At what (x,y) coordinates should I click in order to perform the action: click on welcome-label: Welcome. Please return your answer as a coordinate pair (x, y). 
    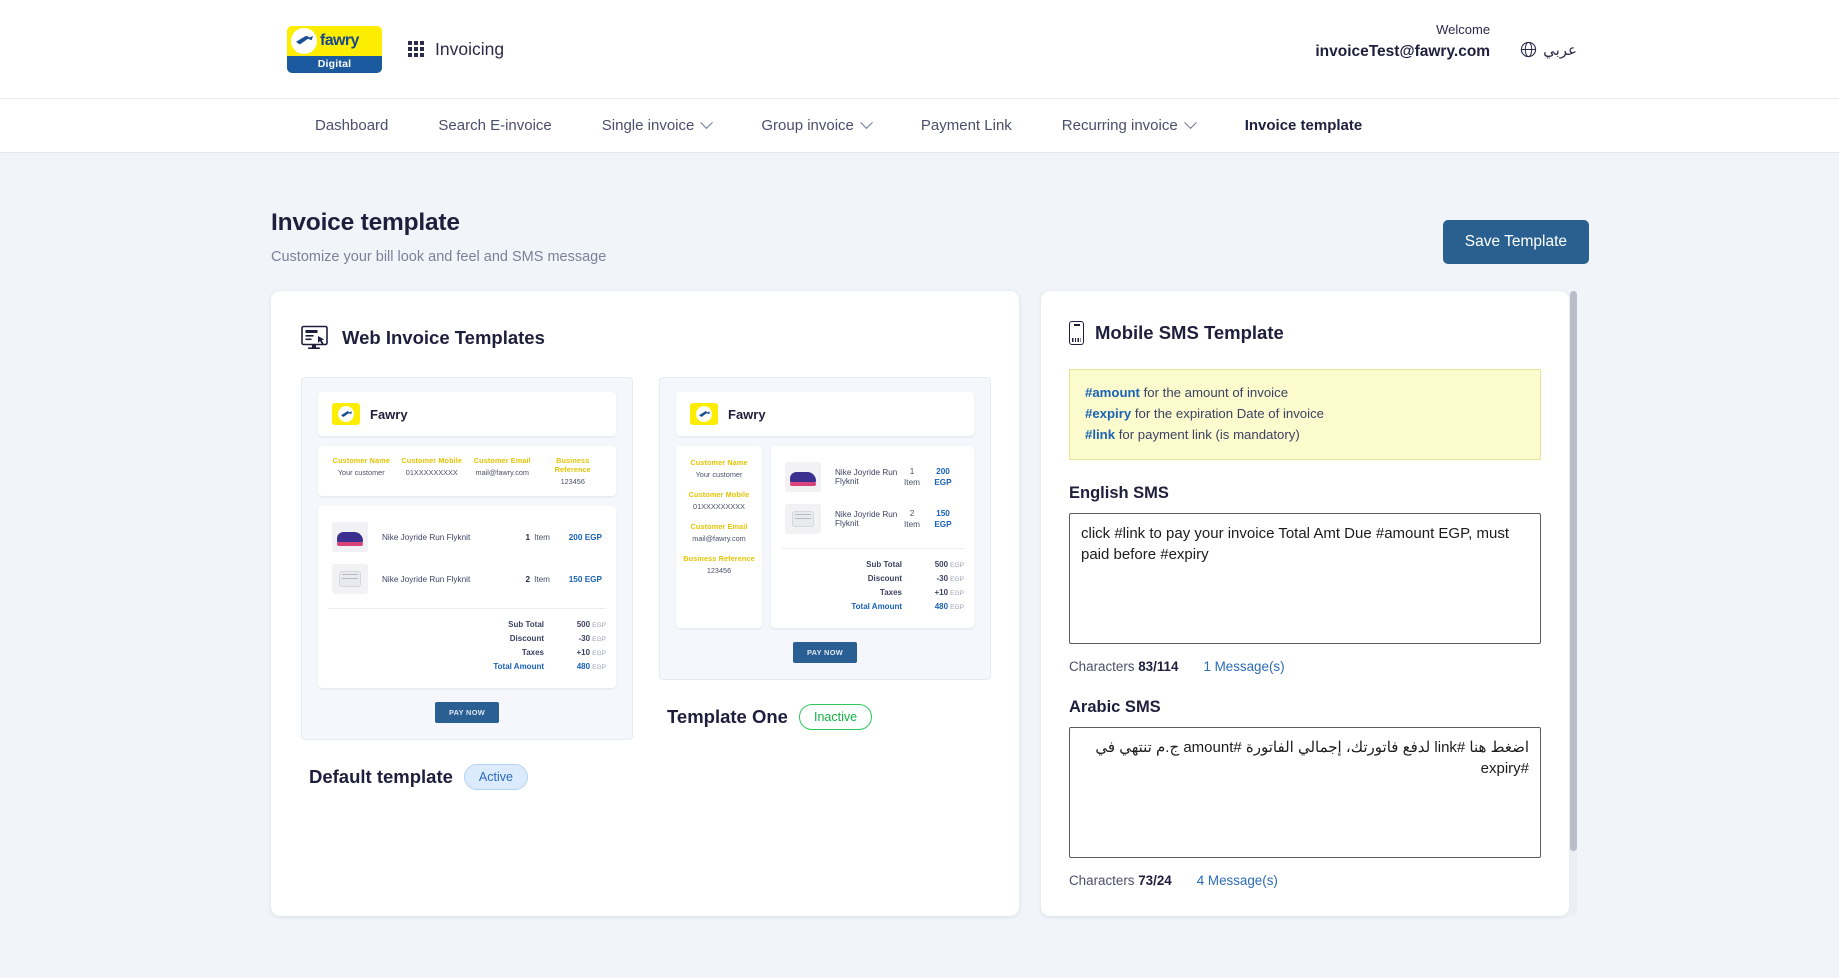
    Looking at the image, I should click on (1463, 29).